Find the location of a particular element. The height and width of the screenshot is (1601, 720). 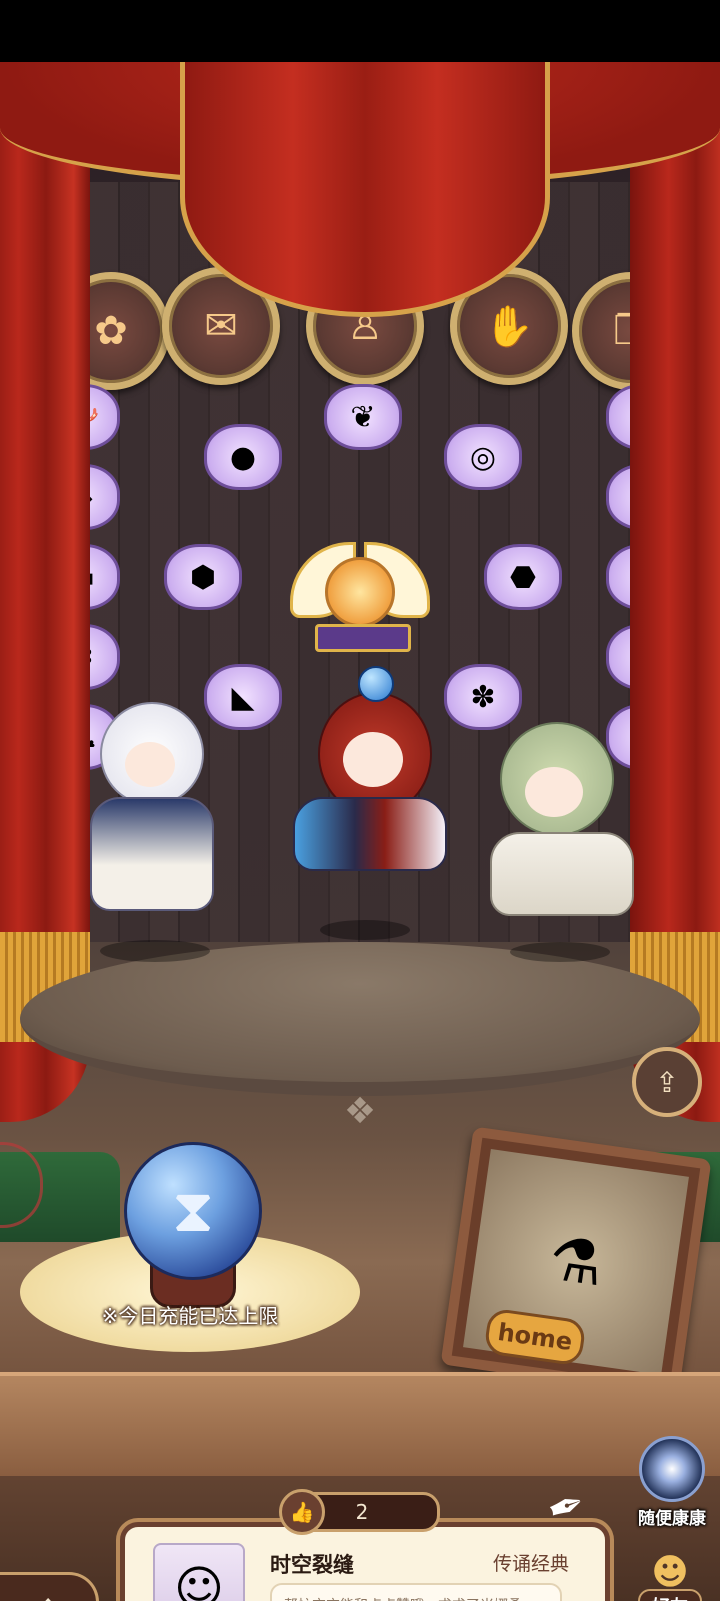

crystal-ball-button: ⧗ is located at coordinates (193, 1211).